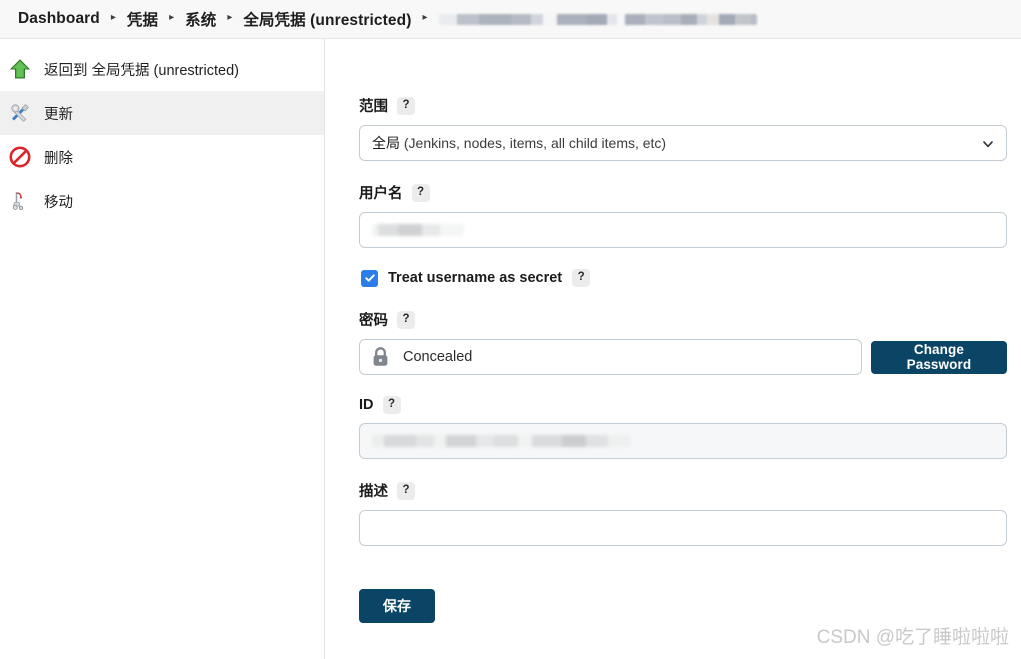 This screenshot has width=1021, height=659. I want to click on sidebar-item-label: 删除, so click(58, 158).